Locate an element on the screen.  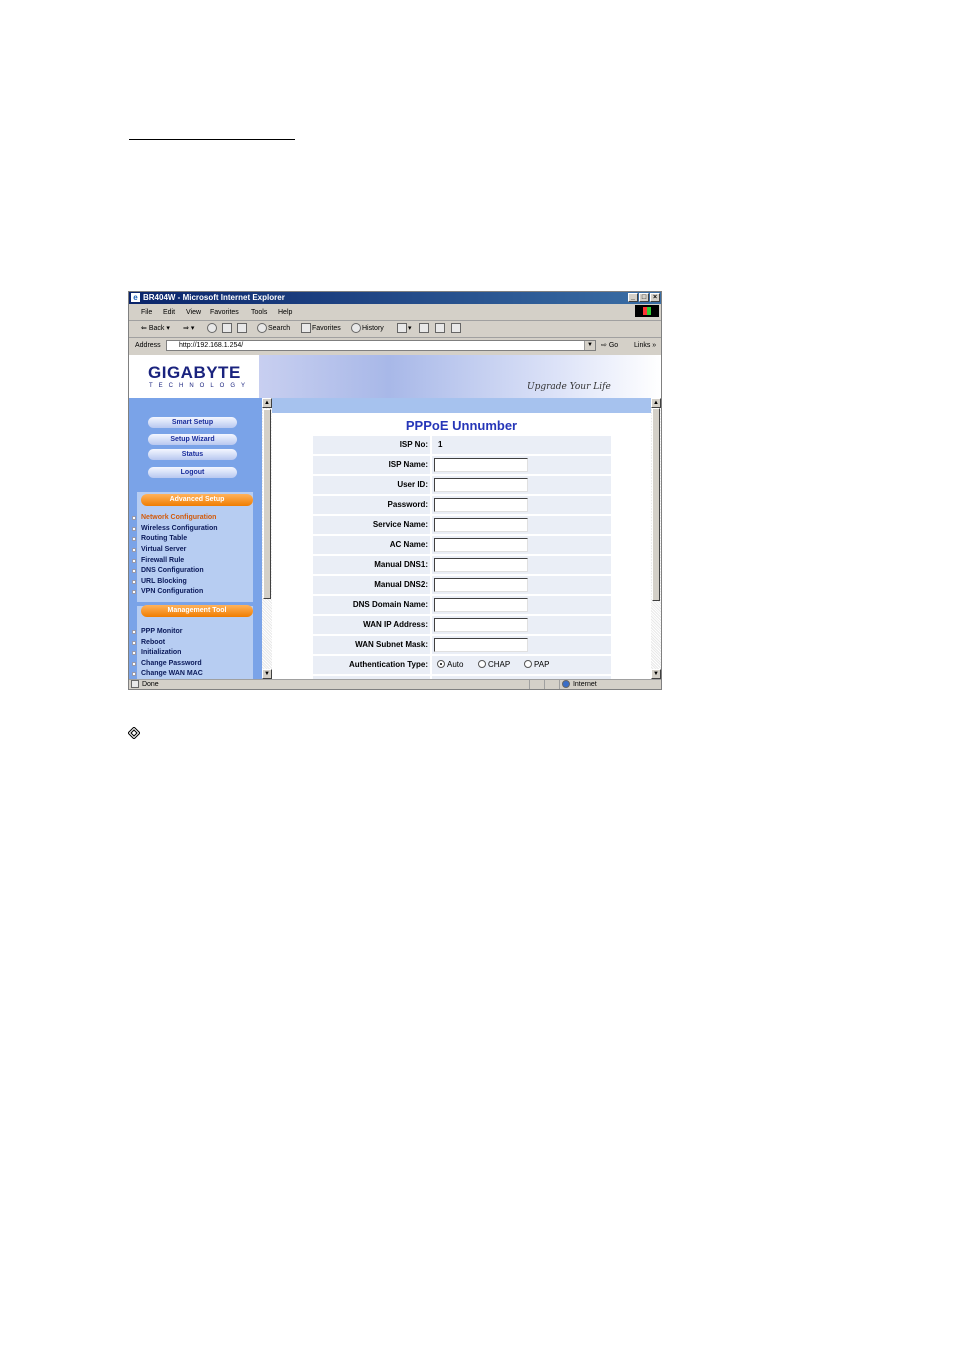
manual-dns1-label: Manual DNS1: is located at coordinates (371, 565).